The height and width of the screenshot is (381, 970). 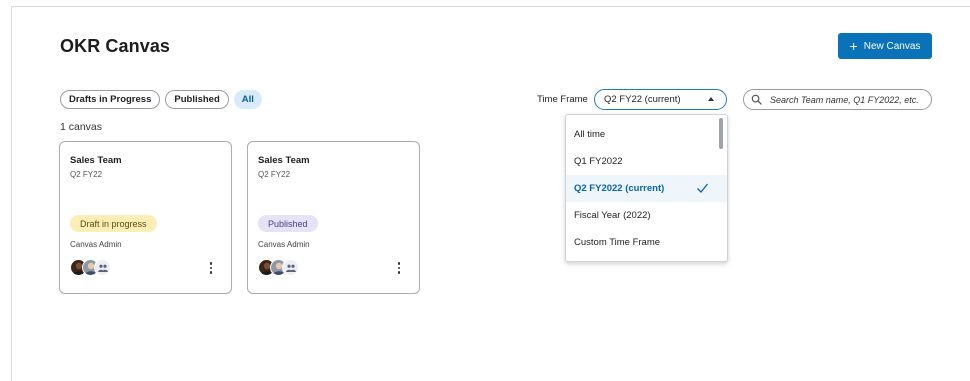 What do you see at coordinates (711, 99) in the screenshot?
I see `caret-up-icon` at bounding box center [711, 99].